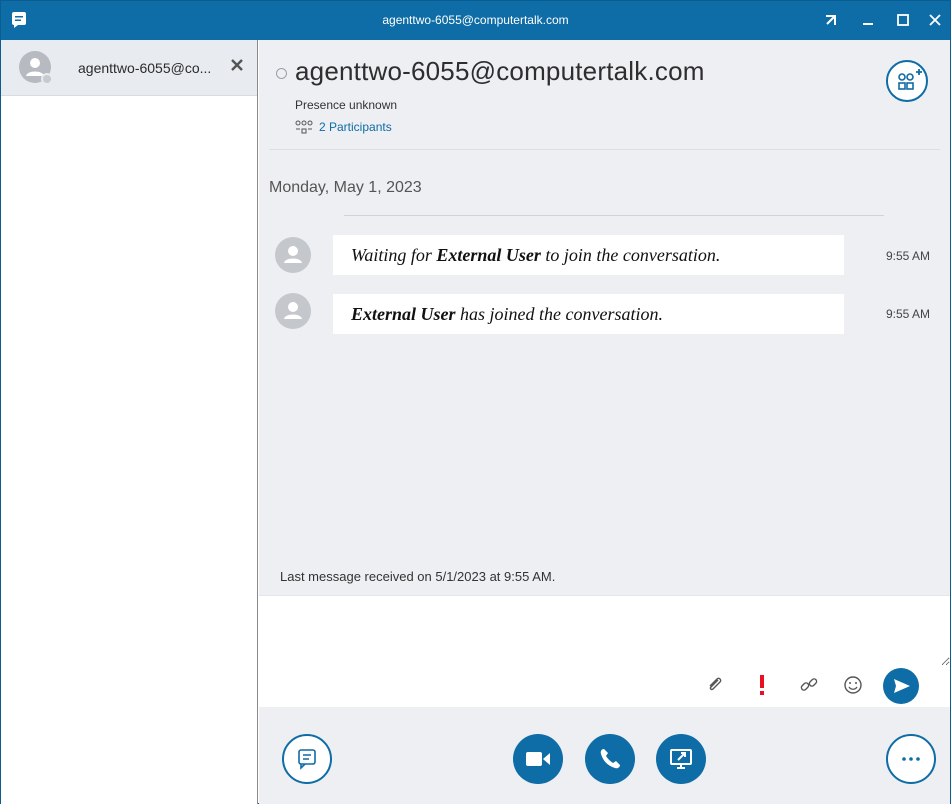 Image resolution: width=951 pixels, height=804 pixels. I want to click on emoji-icon, so click(853, 685).